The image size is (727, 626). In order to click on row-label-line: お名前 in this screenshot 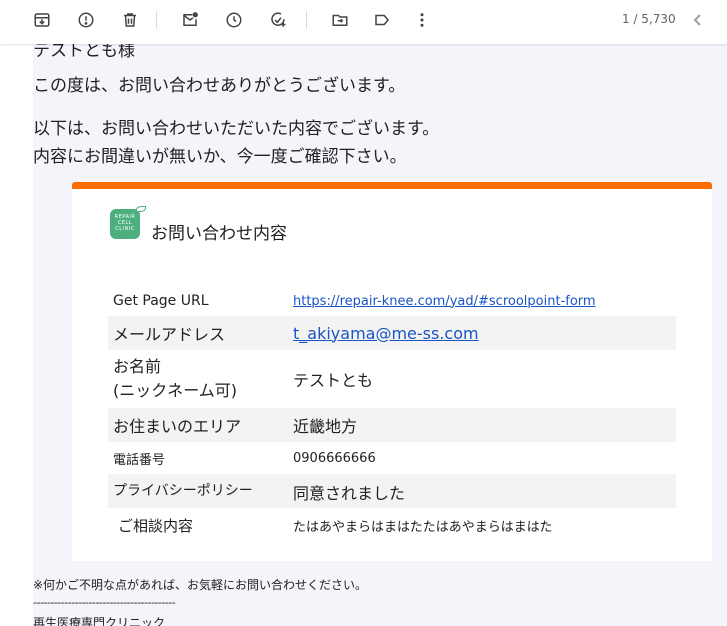, I will do `click(137, 366)`.